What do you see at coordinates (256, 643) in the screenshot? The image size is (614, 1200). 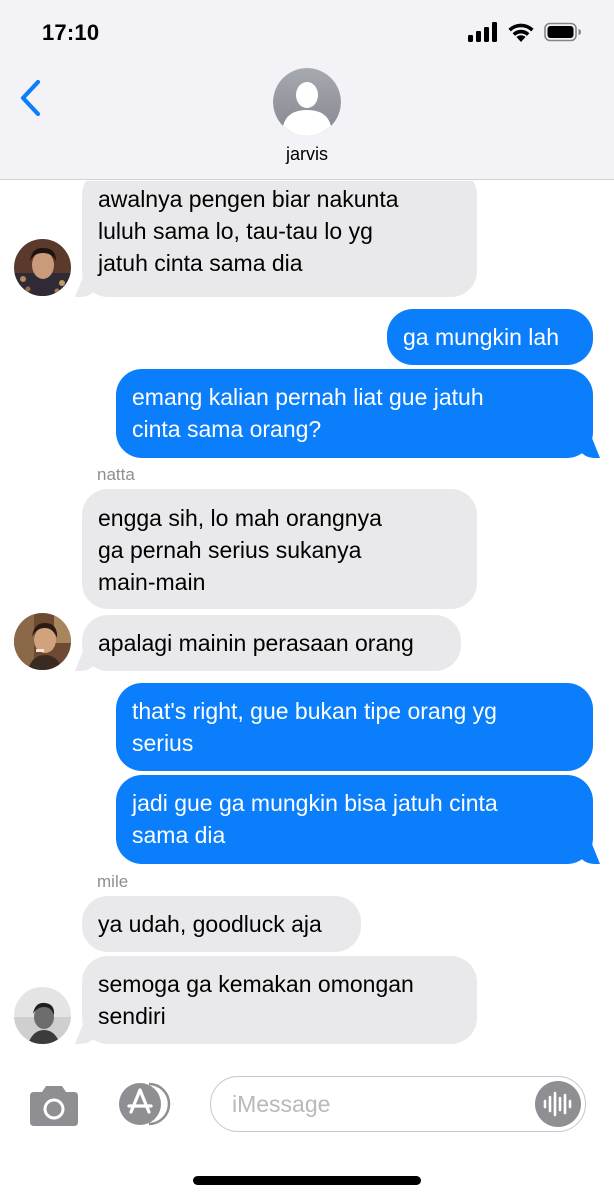 I see `message-text: apalagi mainin perasaan orang` at bounding box center [256, 643].